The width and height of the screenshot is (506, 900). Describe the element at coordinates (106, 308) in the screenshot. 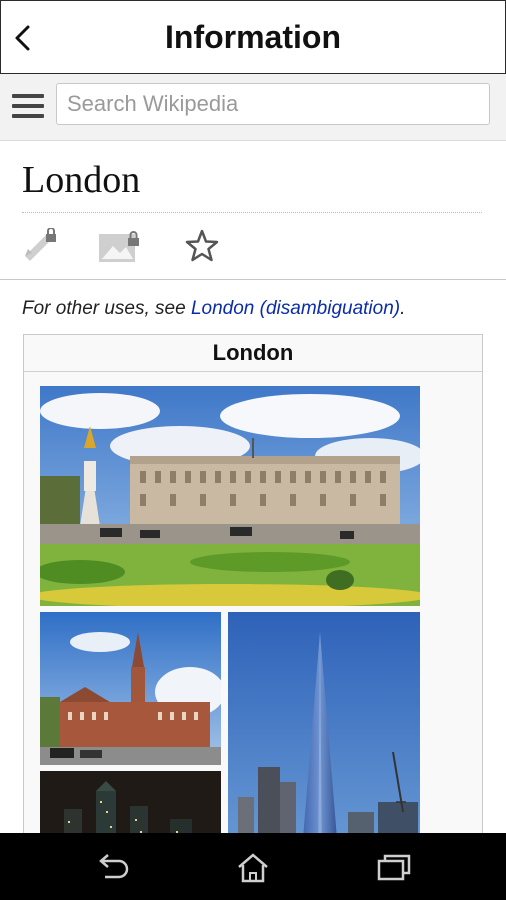

I see `hatnote-prefix: For other uses, see` at that location.